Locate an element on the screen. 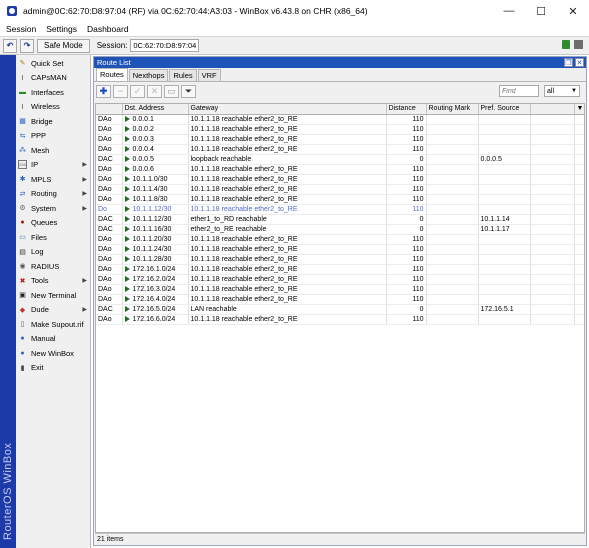  col-header-flags is located at coordinates (109, 109).